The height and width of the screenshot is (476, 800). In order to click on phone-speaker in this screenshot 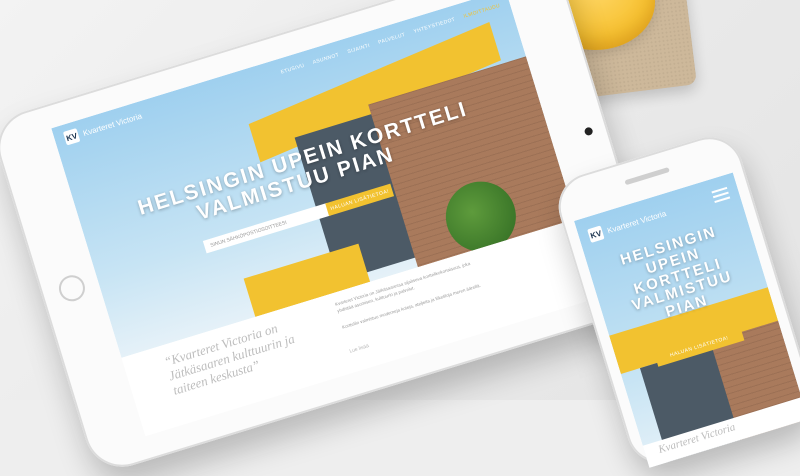, I will do `click(647, 176)`.